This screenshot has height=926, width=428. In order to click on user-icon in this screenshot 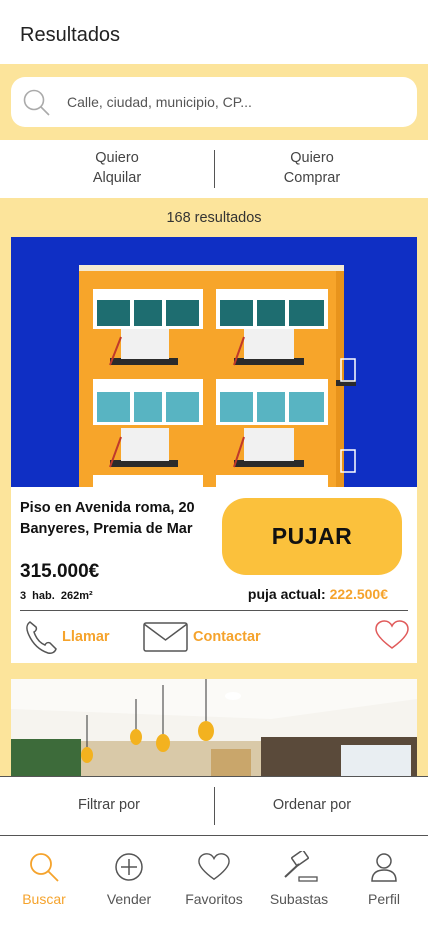, I will do `click(384, 867)`.